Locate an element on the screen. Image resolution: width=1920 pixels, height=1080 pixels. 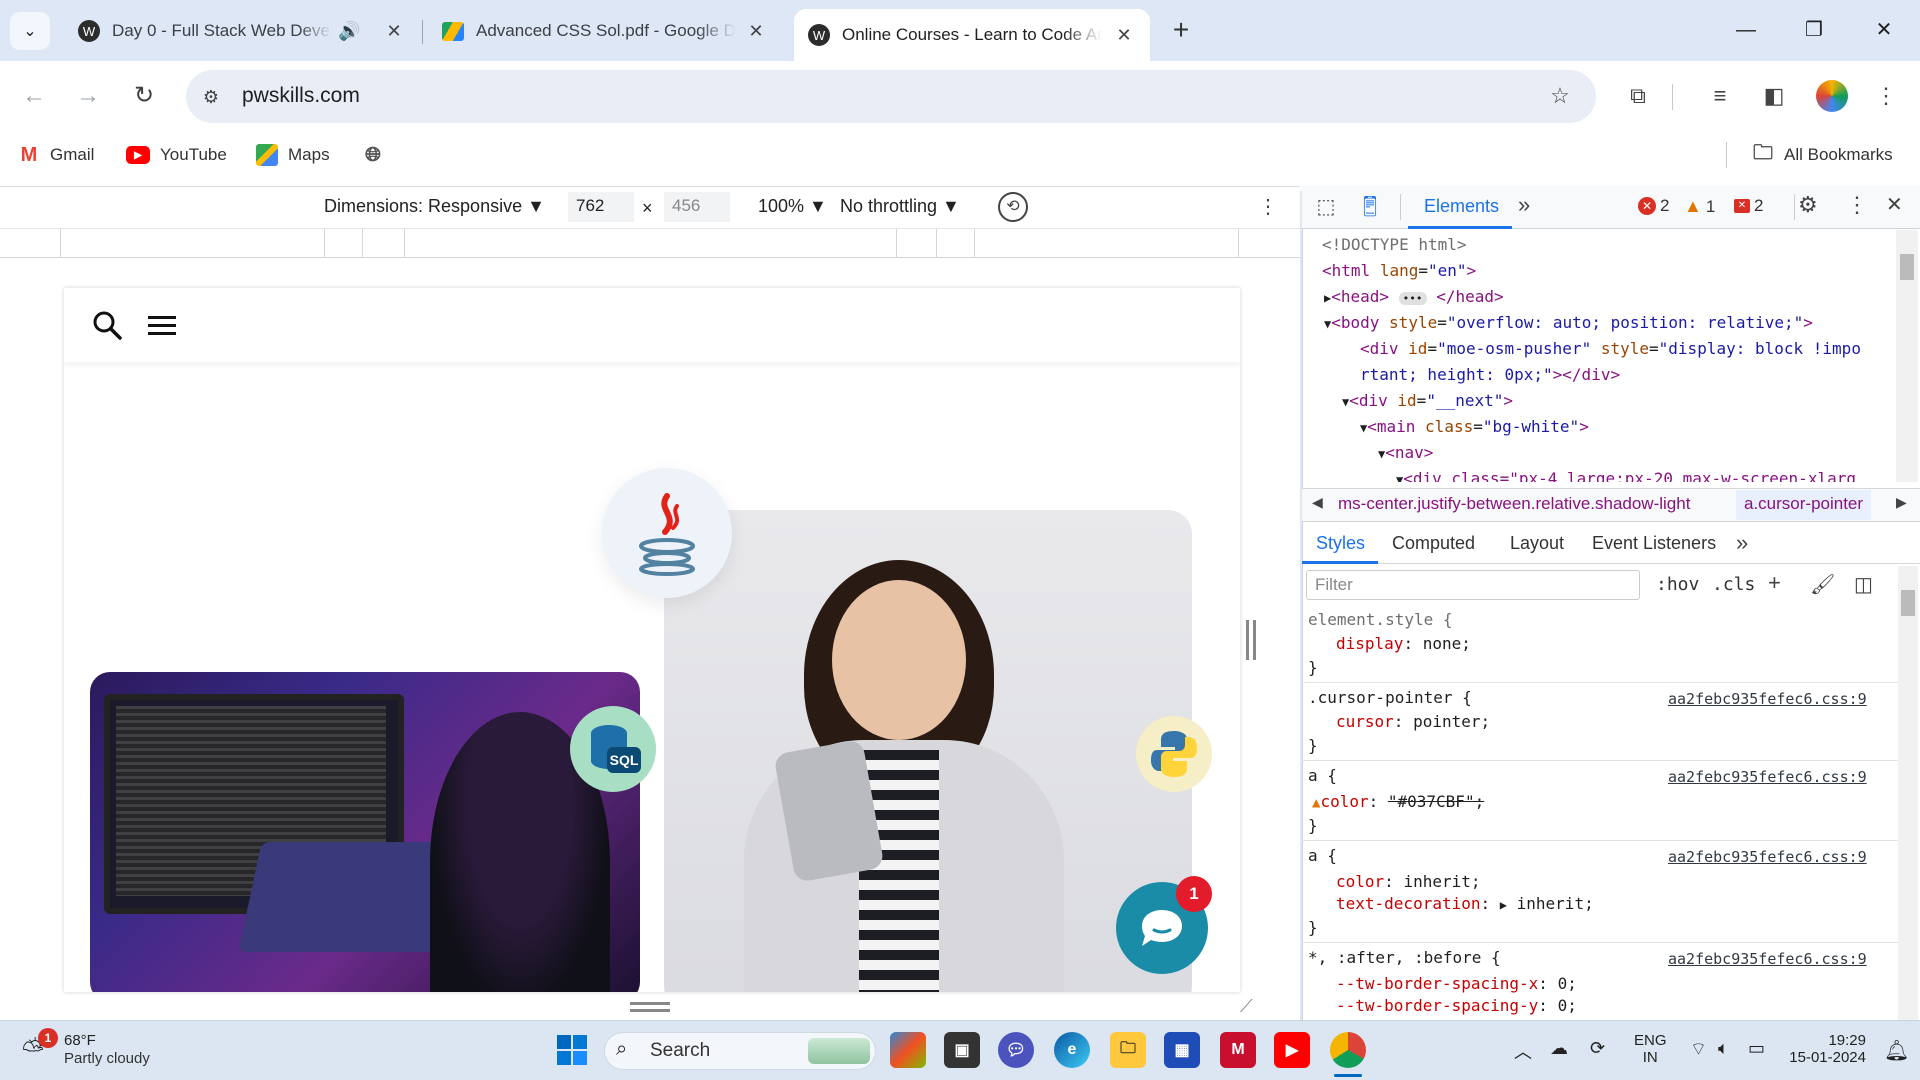
extensions-icon: ⧉ is located at coordinates (1638, 96).